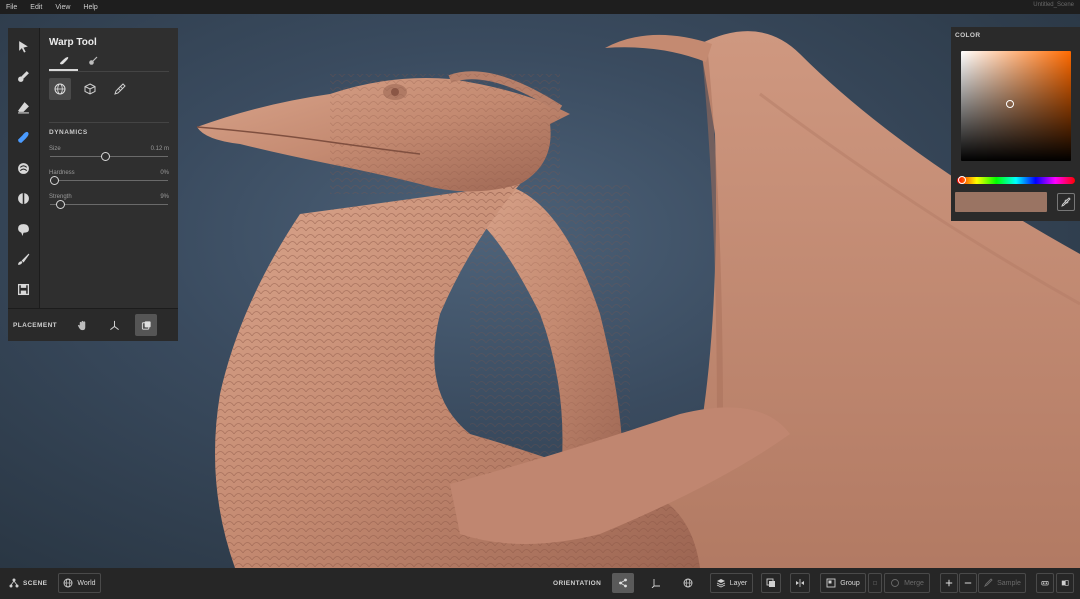  I want to click on save-icon, so click(23, 290).